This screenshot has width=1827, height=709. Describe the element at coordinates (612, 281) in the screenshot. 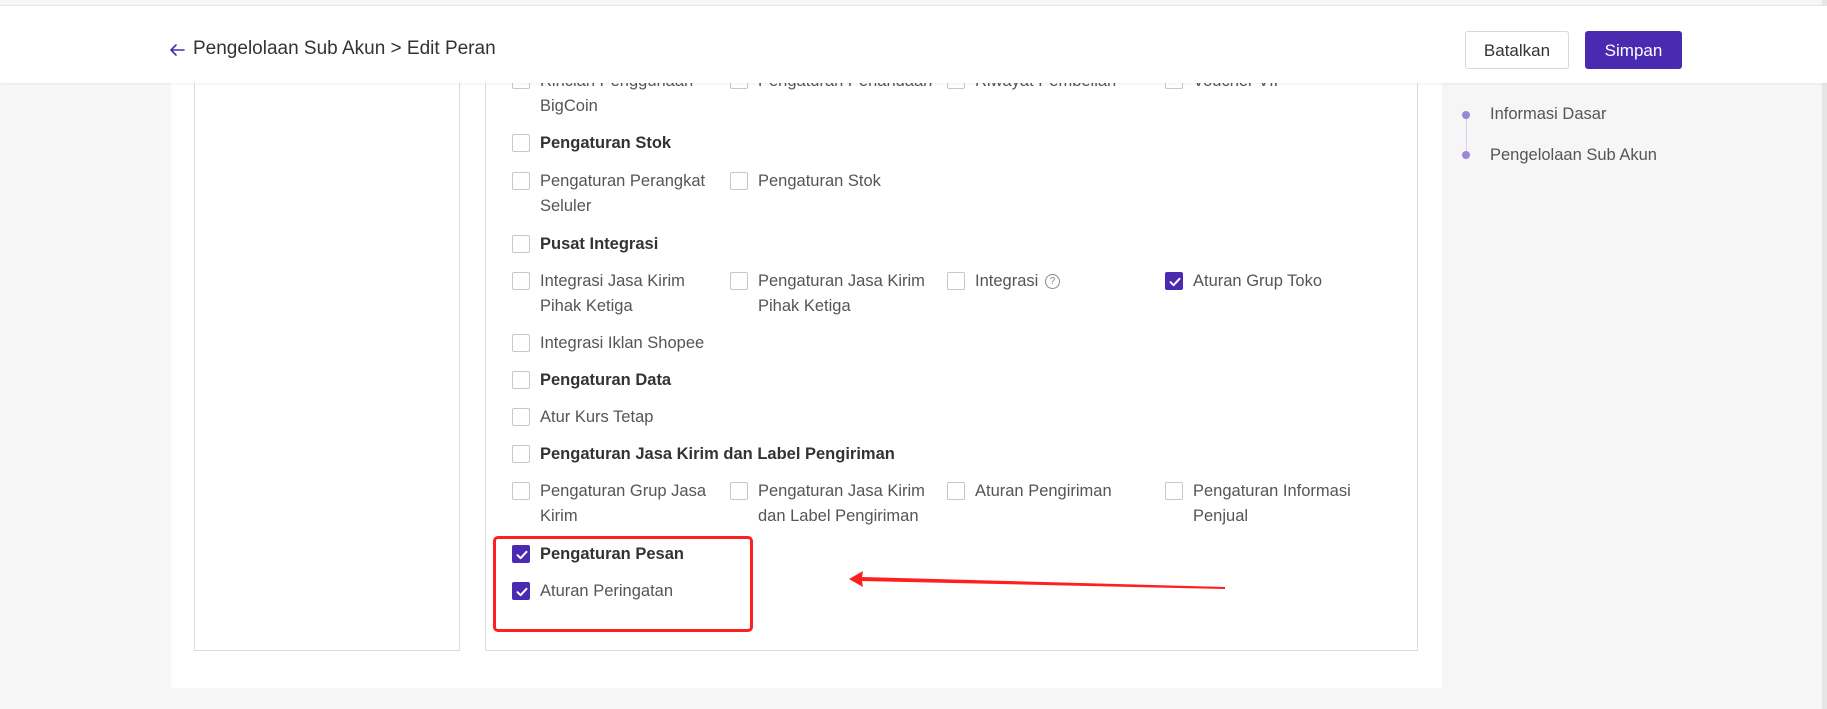

I see `permission-label: Integrasi Jasa Kirim` at that location.